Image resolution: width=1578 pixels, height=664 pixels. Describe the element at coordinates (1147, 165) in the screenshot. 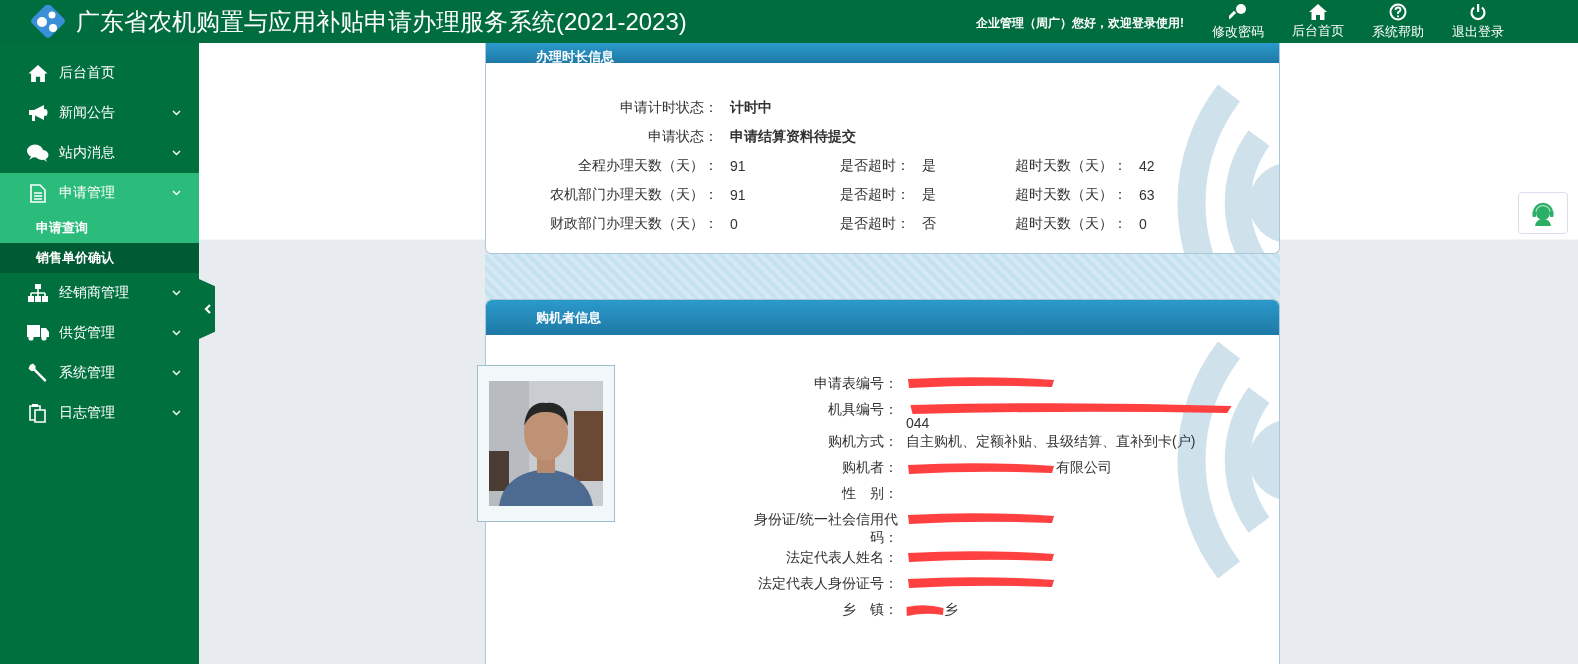

I see `field-value: 42` at that location.